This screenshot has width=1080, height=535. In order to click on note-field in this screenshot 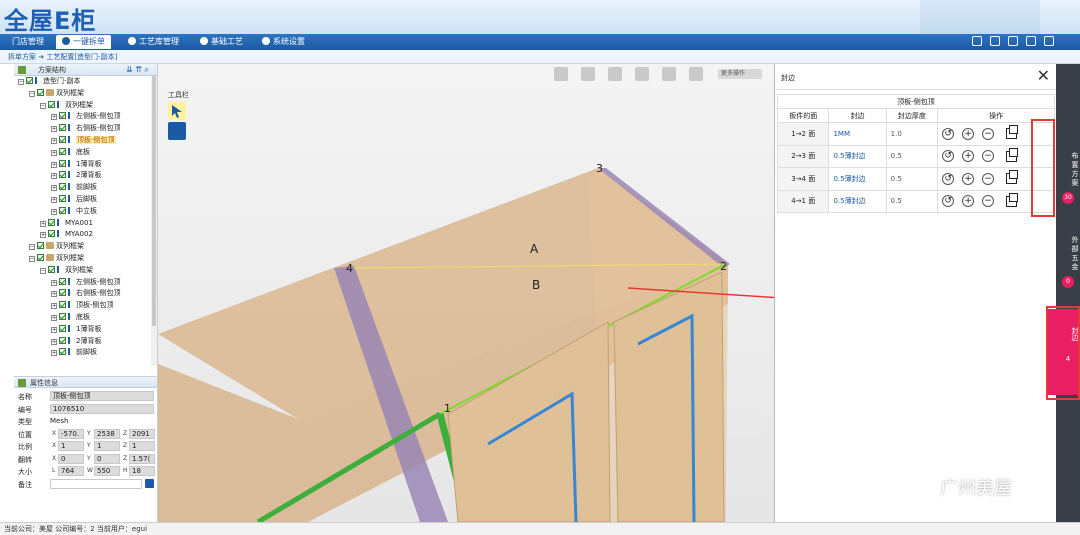, I will do `click(96, 483)`.